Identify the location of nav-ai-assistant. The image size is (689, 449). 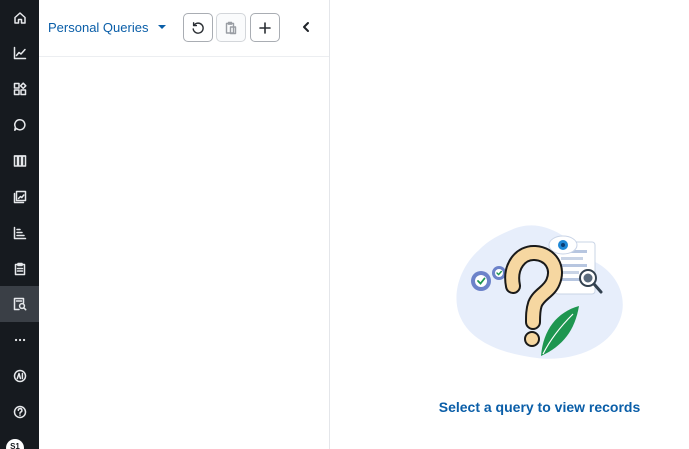
(19, 376).